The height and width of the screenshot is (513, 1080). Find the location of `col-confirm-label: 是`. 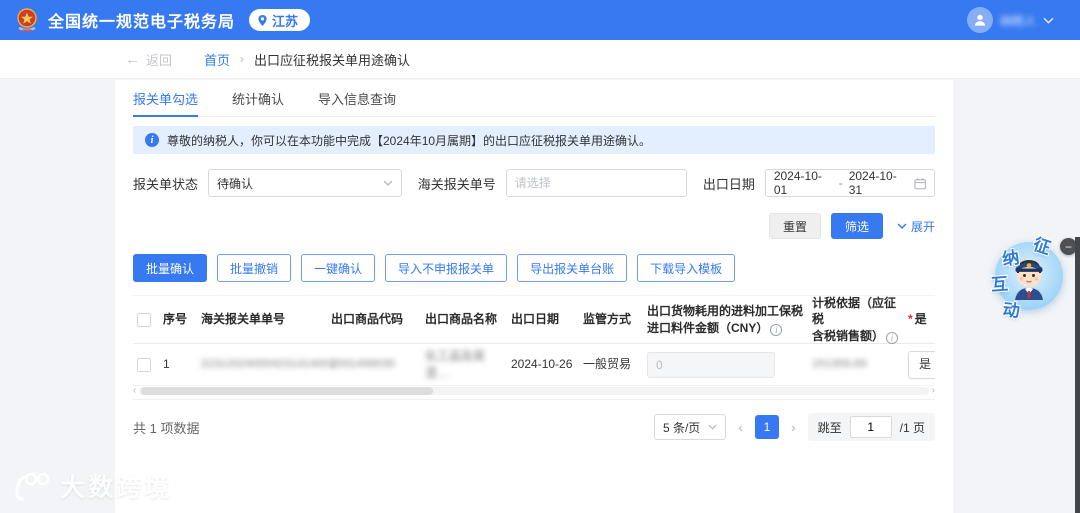

col-confirm-label: 是 is located at coordinates (920, 319).